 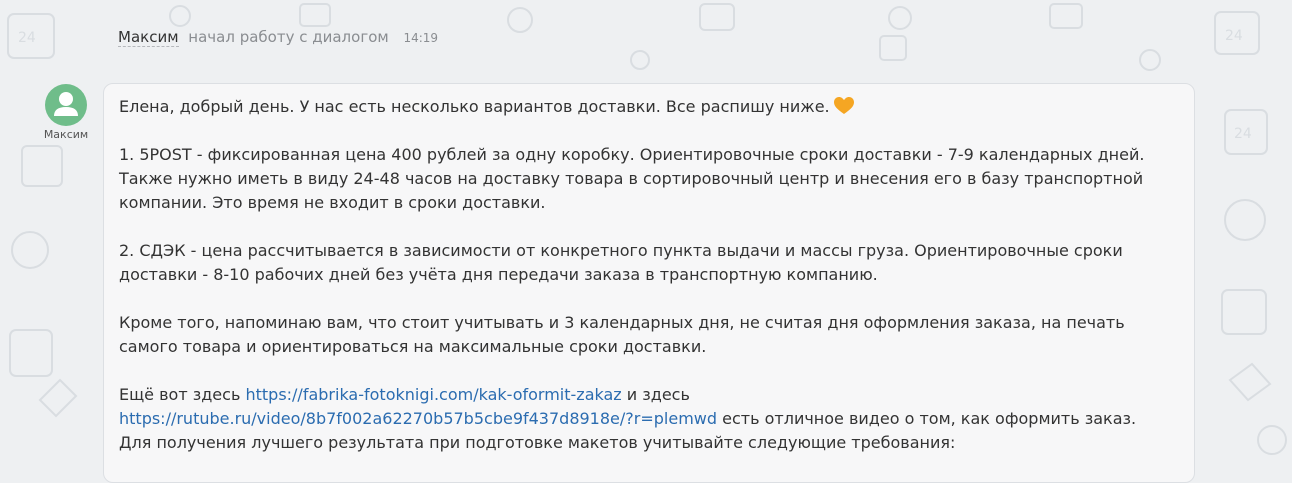 What do you see at coordinates (658, 394) in the screenshot?
I see `links-middle: и здесь` at bounding box center [658, 394].